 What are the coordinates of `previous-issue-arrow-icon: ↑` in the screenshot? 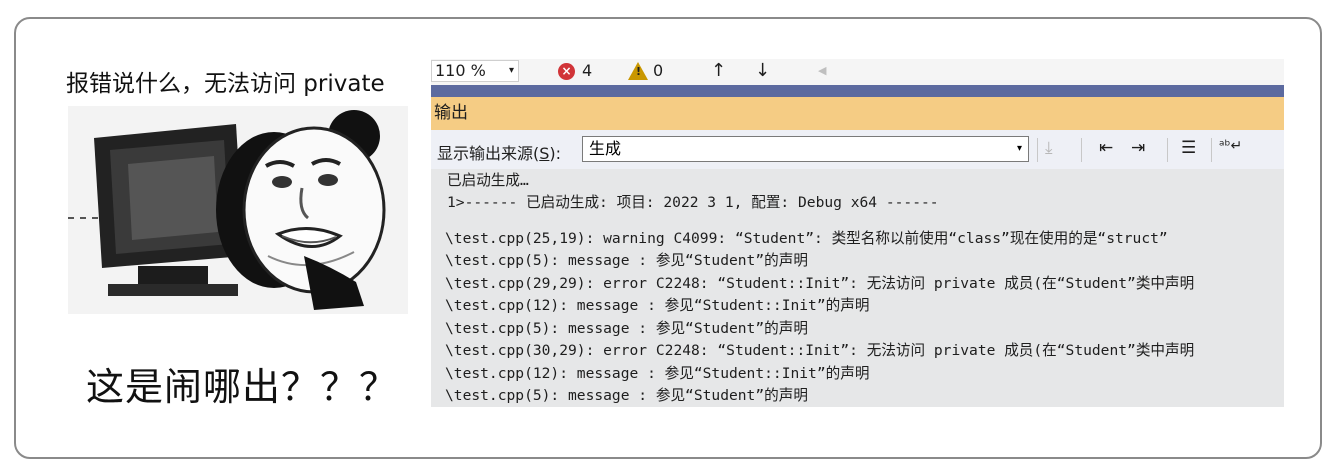 It's located at (718, 70).